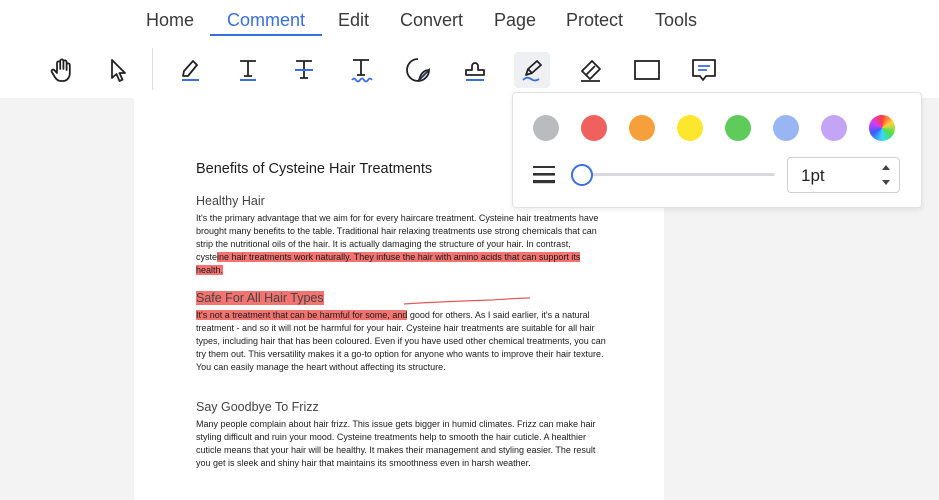 This screenshot has width=939, height=500. What do you see at coordinates (266, 20) in the screenshot?
I see `tab-comment: Comment` at bounding box center [266, 20].